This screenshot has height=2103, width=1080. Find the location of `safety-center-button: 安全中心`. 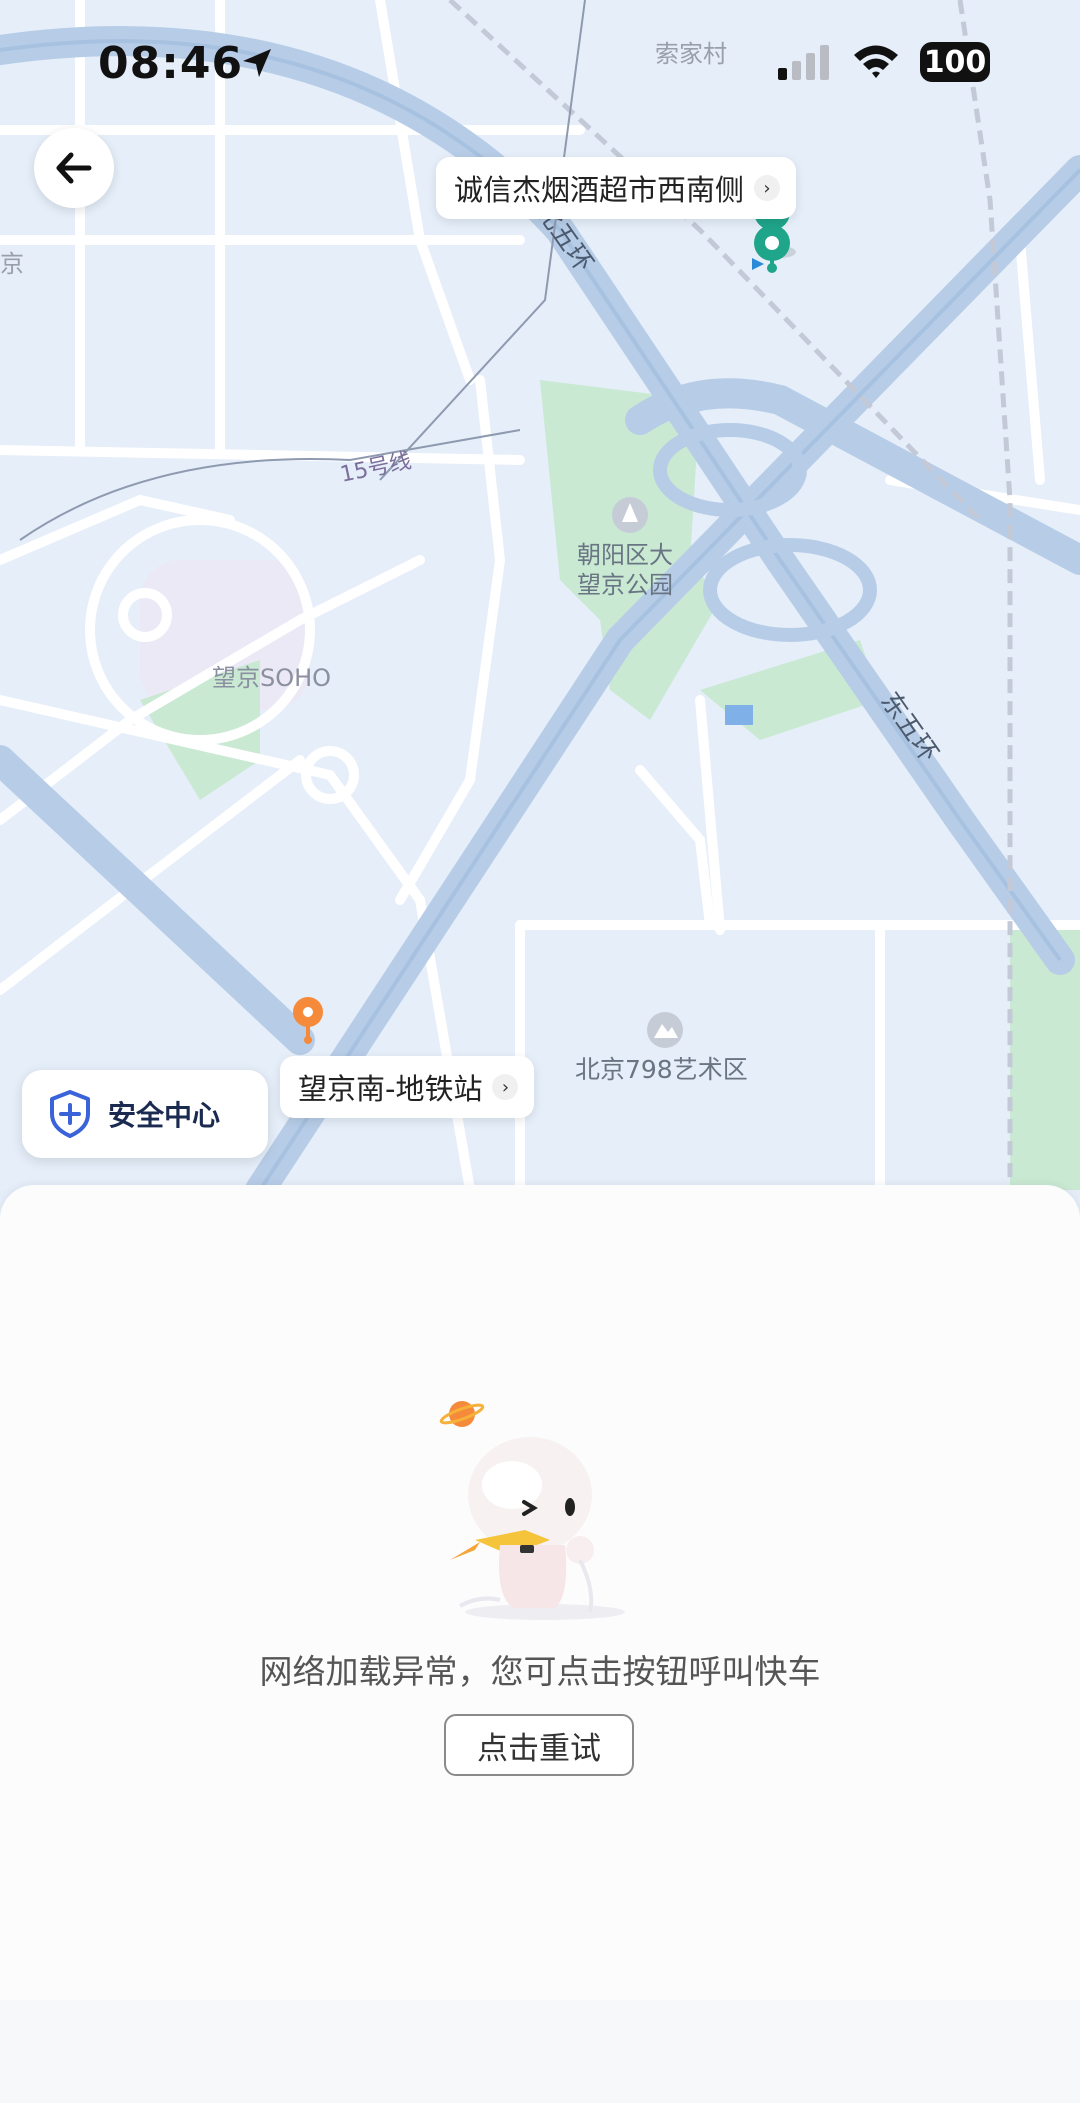

safety-center-button: 安全中心 is located at coordinates (145, 1114).